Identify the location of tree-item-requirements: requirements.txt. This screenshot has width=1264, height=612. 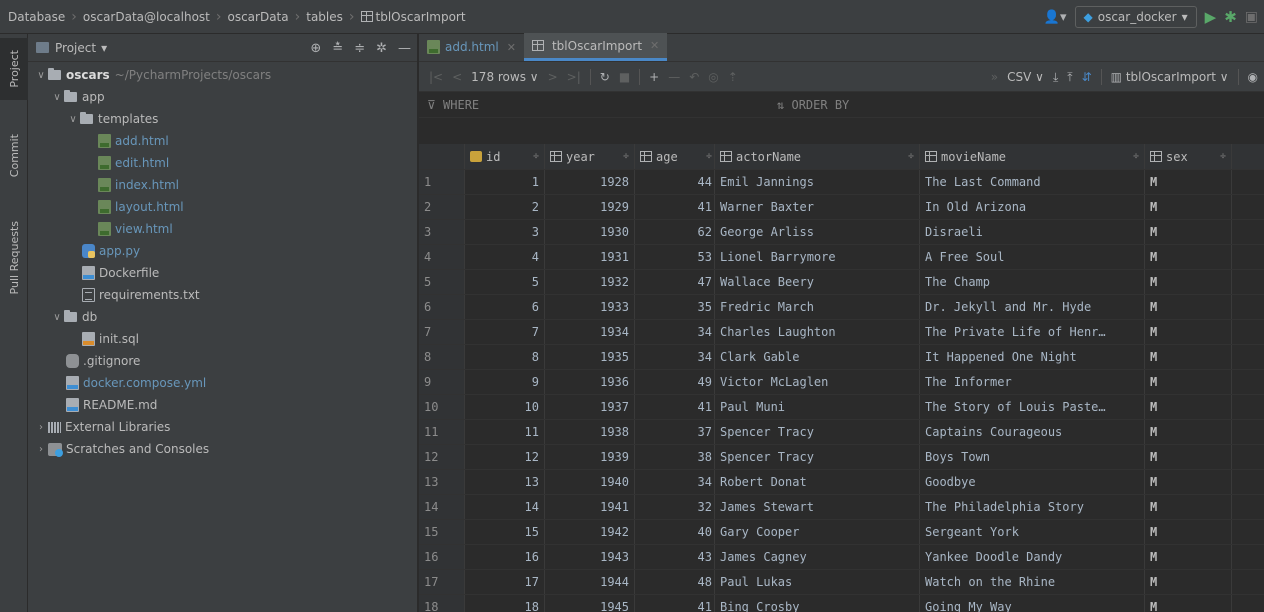
(222, 295).